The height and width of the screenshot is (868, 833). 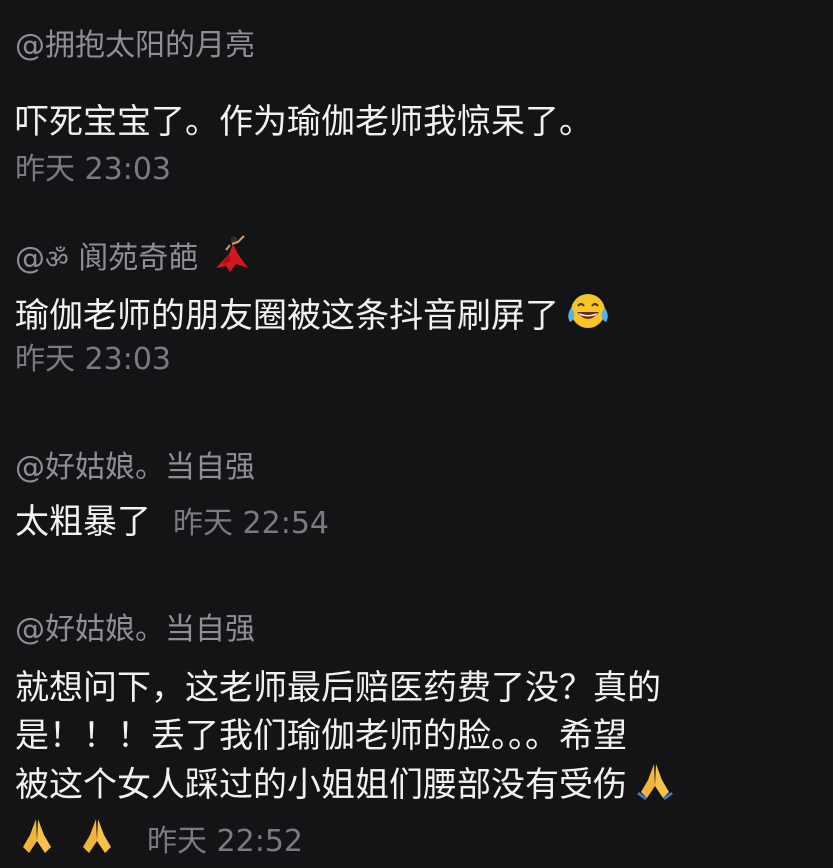 What do you see at coordinates (321, 785) in the screenshot?
I see `comment-text-line-content: 被这个女人踩过的小姐姐们腰部没有受伤` at bounding box center [321, 785].